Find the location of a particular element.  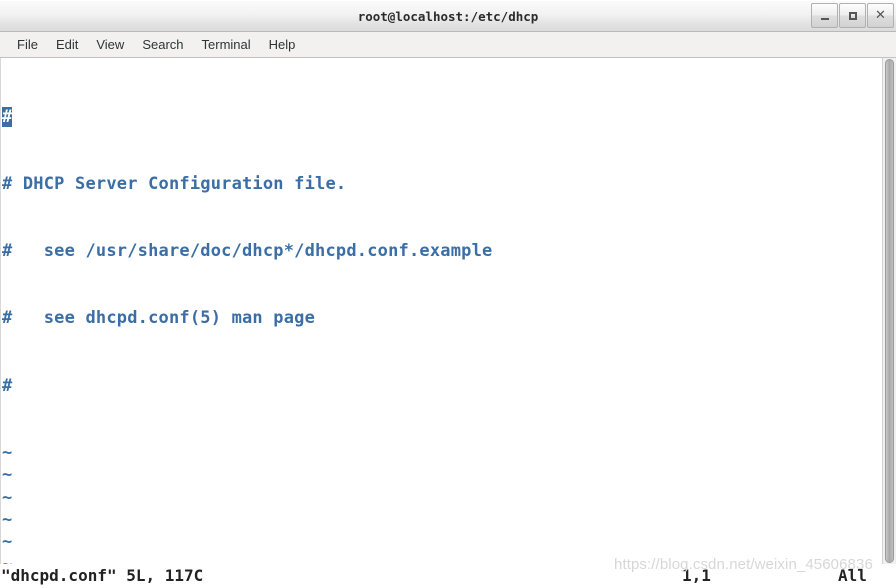

menu-item-search: Search is located at coordinates (162, 44).